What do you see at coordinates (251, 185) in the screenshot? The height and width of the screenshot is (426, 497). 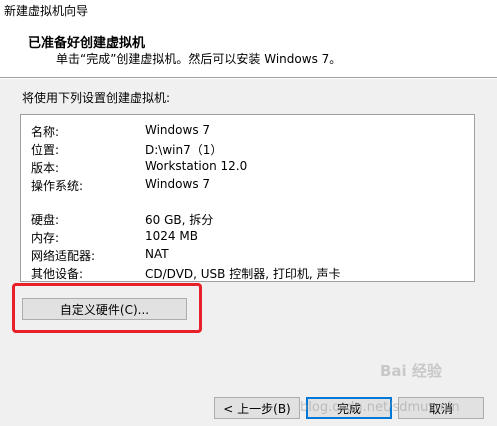 I see `summary-row-os: 操作系统: Windows 7` at bounding box center [251, 185].